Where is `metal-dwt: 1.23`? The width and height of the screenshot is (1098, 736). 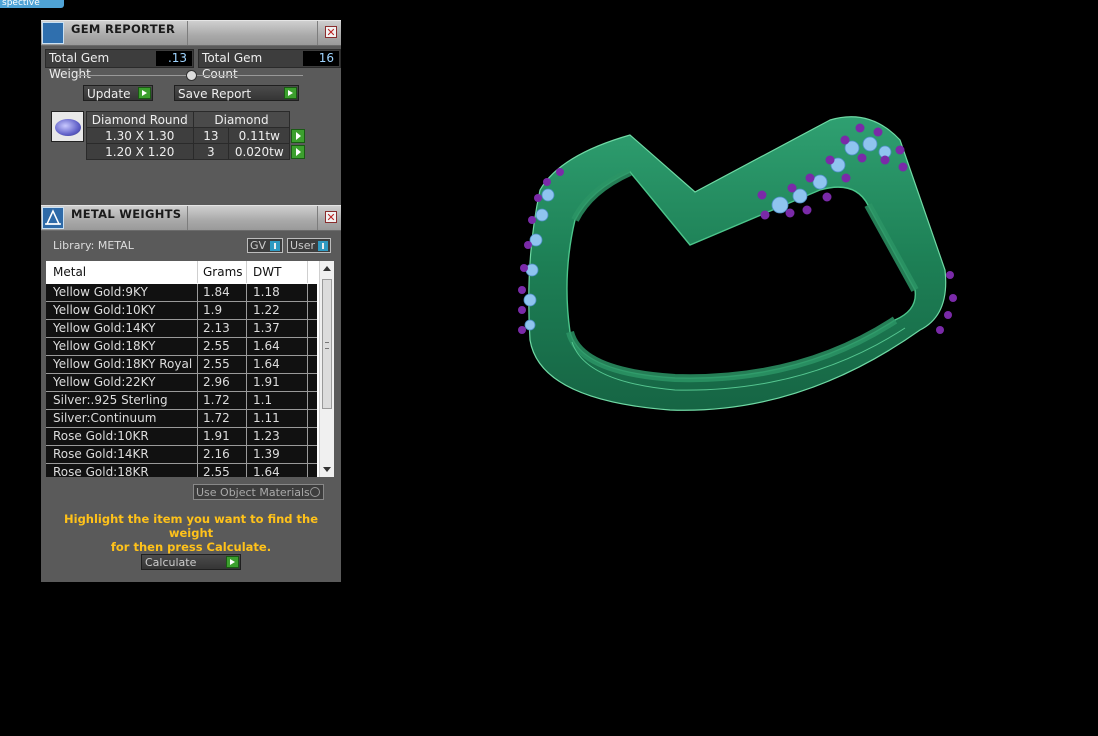
metal-dwt: 1.23 is located at coordinates (266, 436).